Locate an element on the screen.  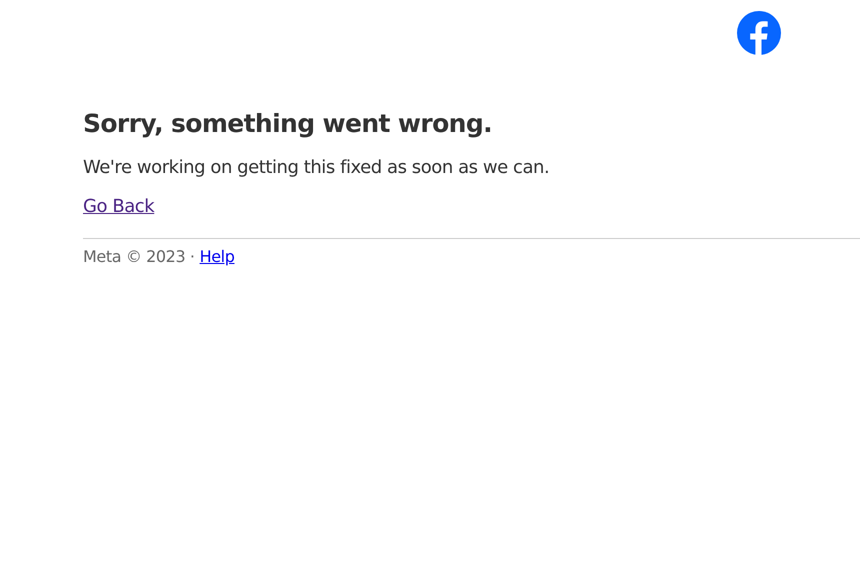
footer-text: Meta © 2023 · is located at coordinates (139, 257).